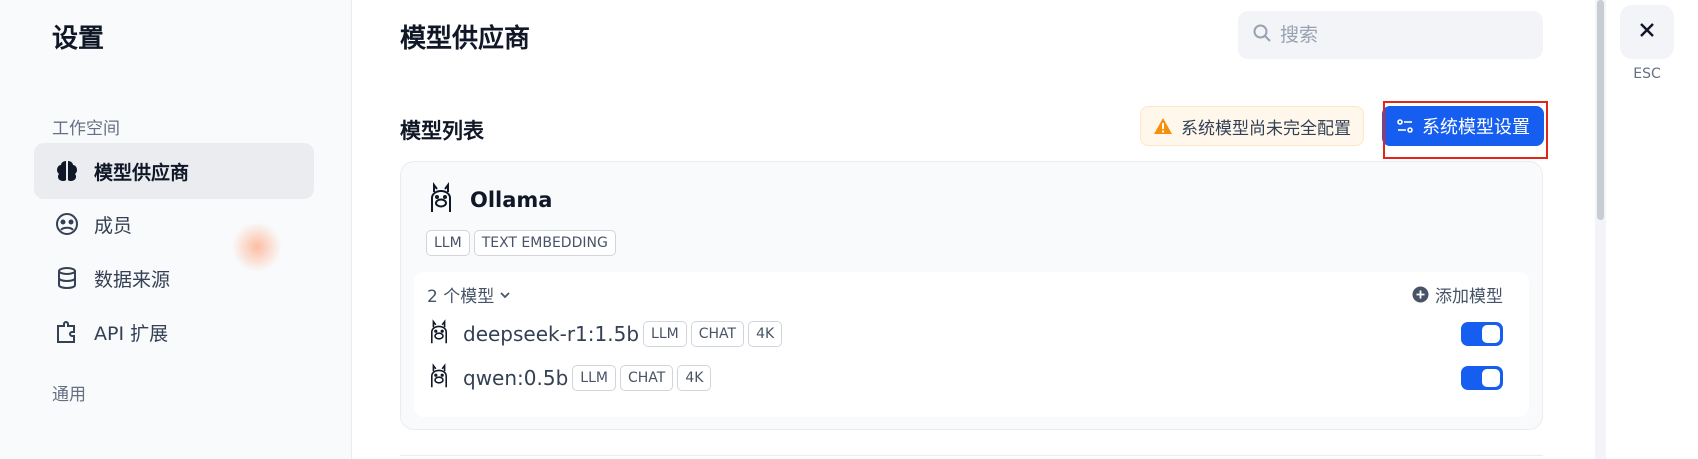 This screenshot has width=1698, height=459. Describe the element at coordinates (1600, 110) in the screenshot. I see `scrollbar-thumb` at that location.